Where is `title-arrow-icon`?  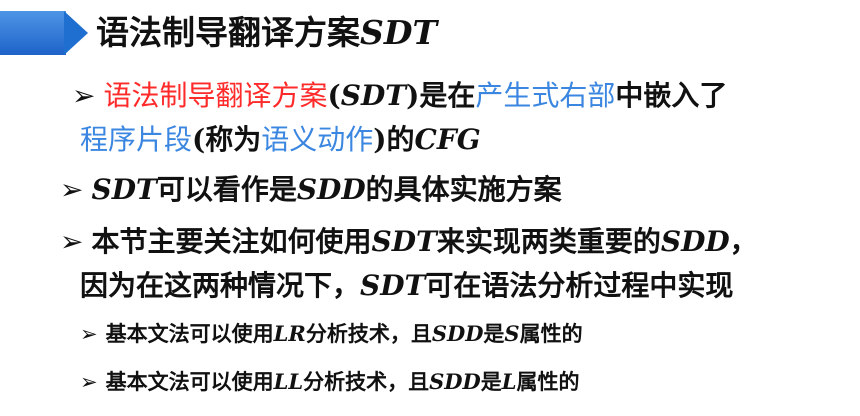 title-arrow-icon is located at coordinates (76, 33).